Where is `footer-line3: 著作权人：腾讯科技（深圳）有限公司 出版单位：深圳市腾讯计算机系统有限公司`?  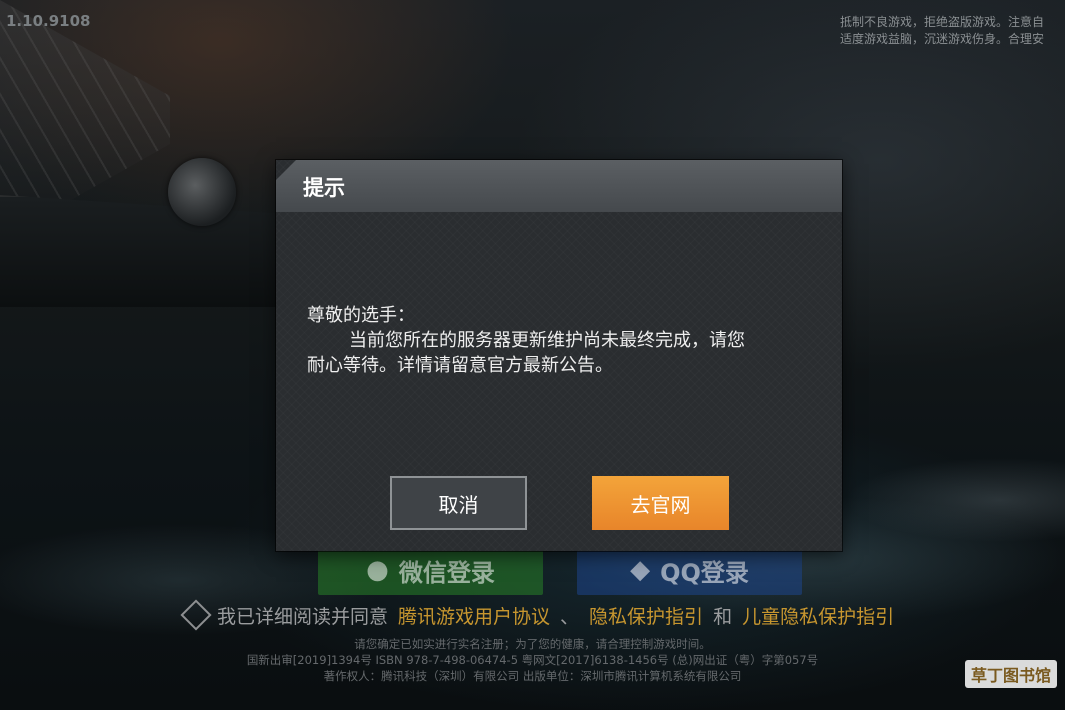
footer-line3: 著作权人：腾讯科技（深圳）有限公司 出版单位：深圳市腾讯计算机系统有限公司 is located at coordinates (532, 676).